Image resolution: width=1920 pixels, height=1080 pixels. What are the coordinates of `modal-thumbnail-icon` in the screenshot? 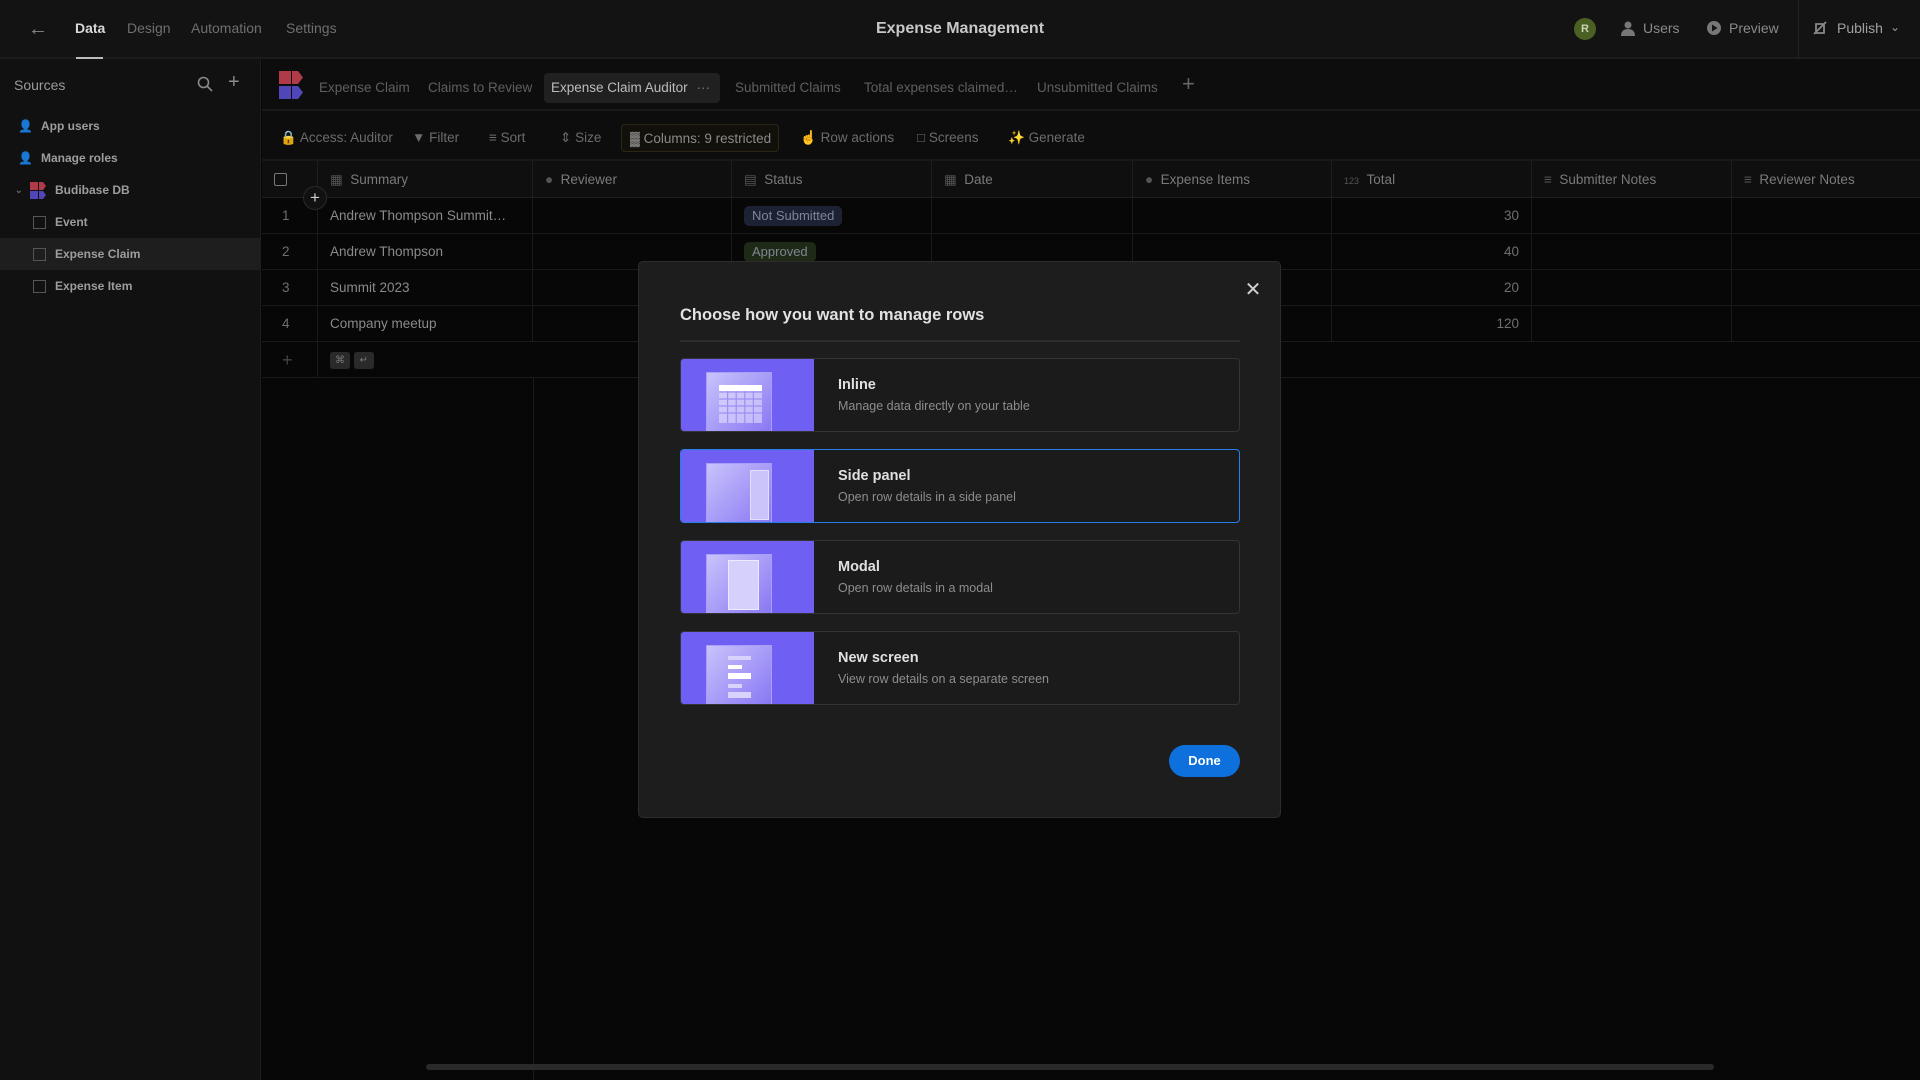 It's located at (747, 577).